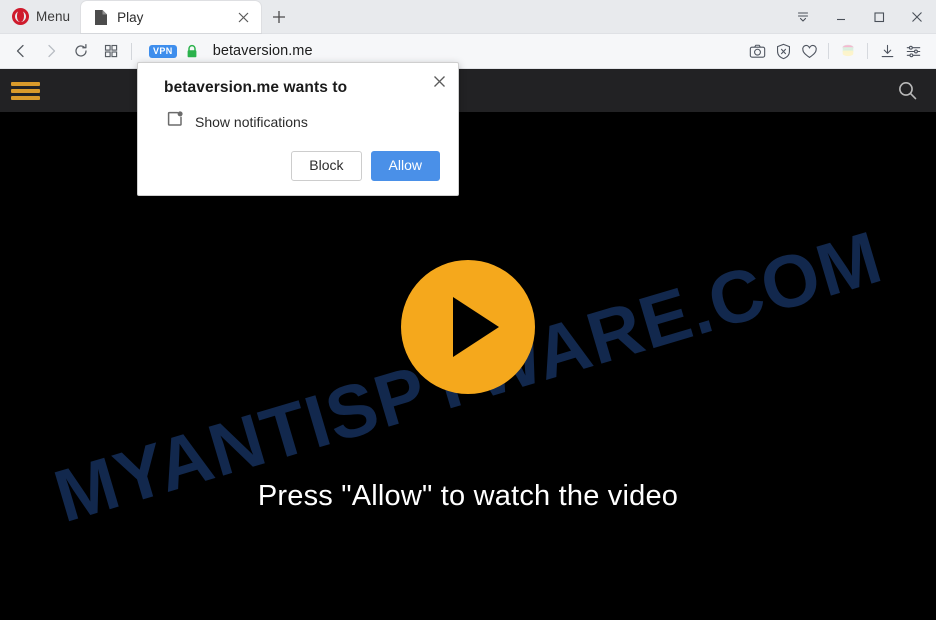  I want to click on play-triangle-icon, so click(476, 327).